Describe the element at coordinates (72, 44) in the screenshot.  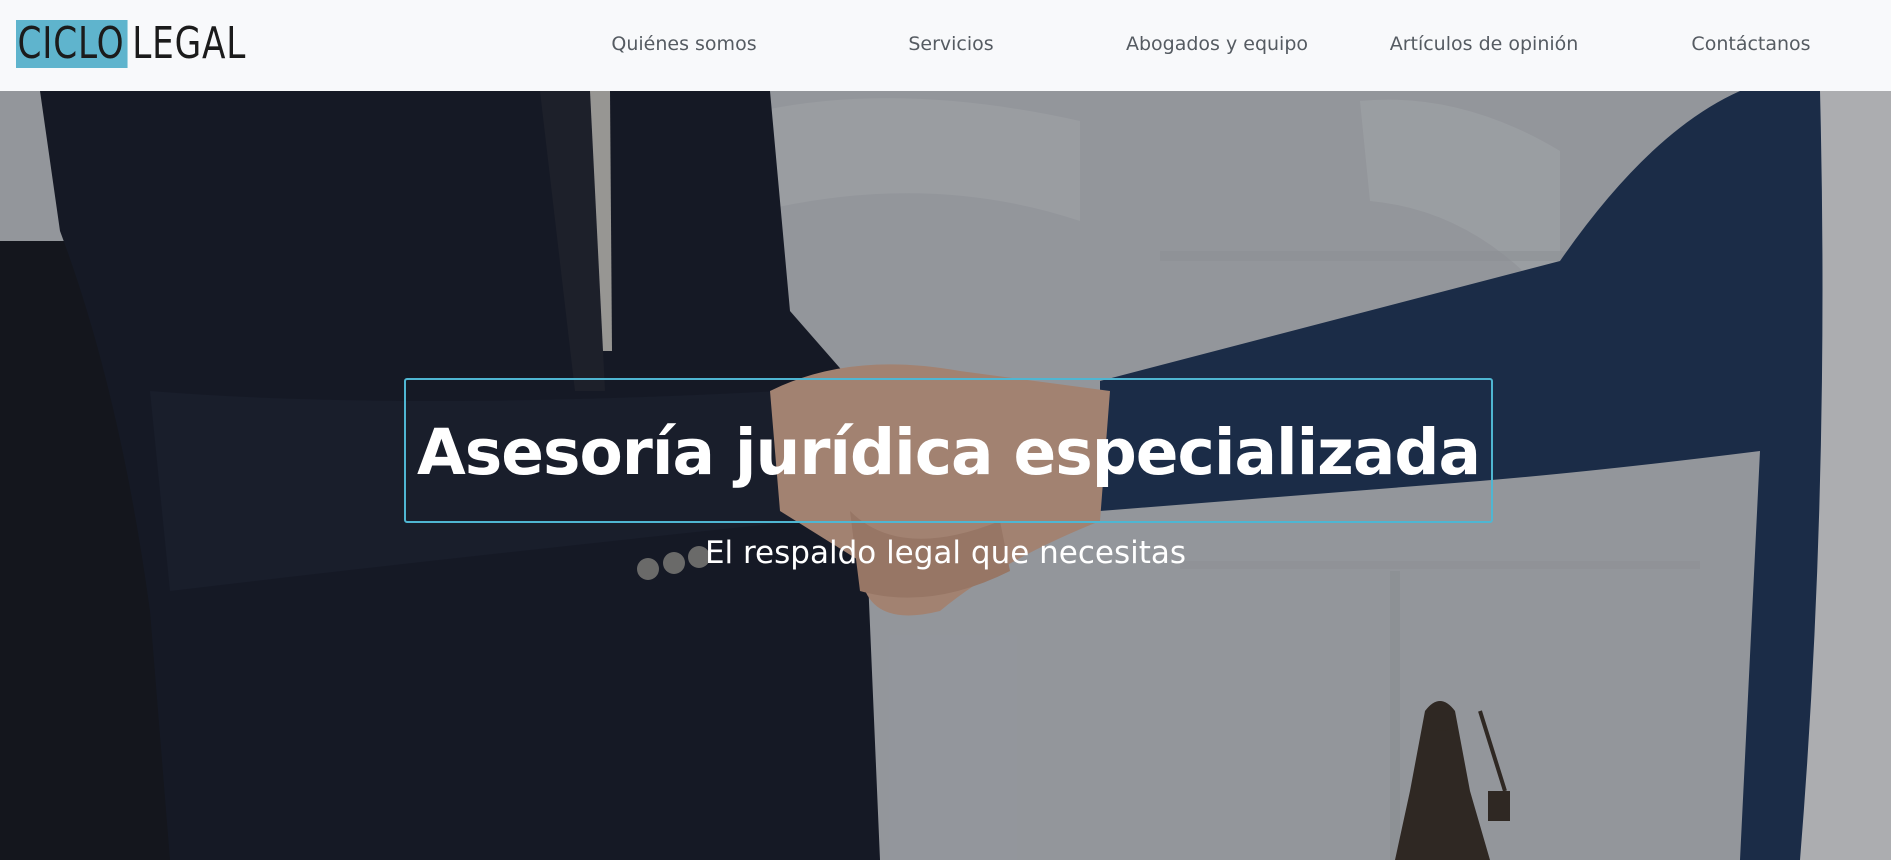
I see `logo-ciclo: CICLO` at that location.